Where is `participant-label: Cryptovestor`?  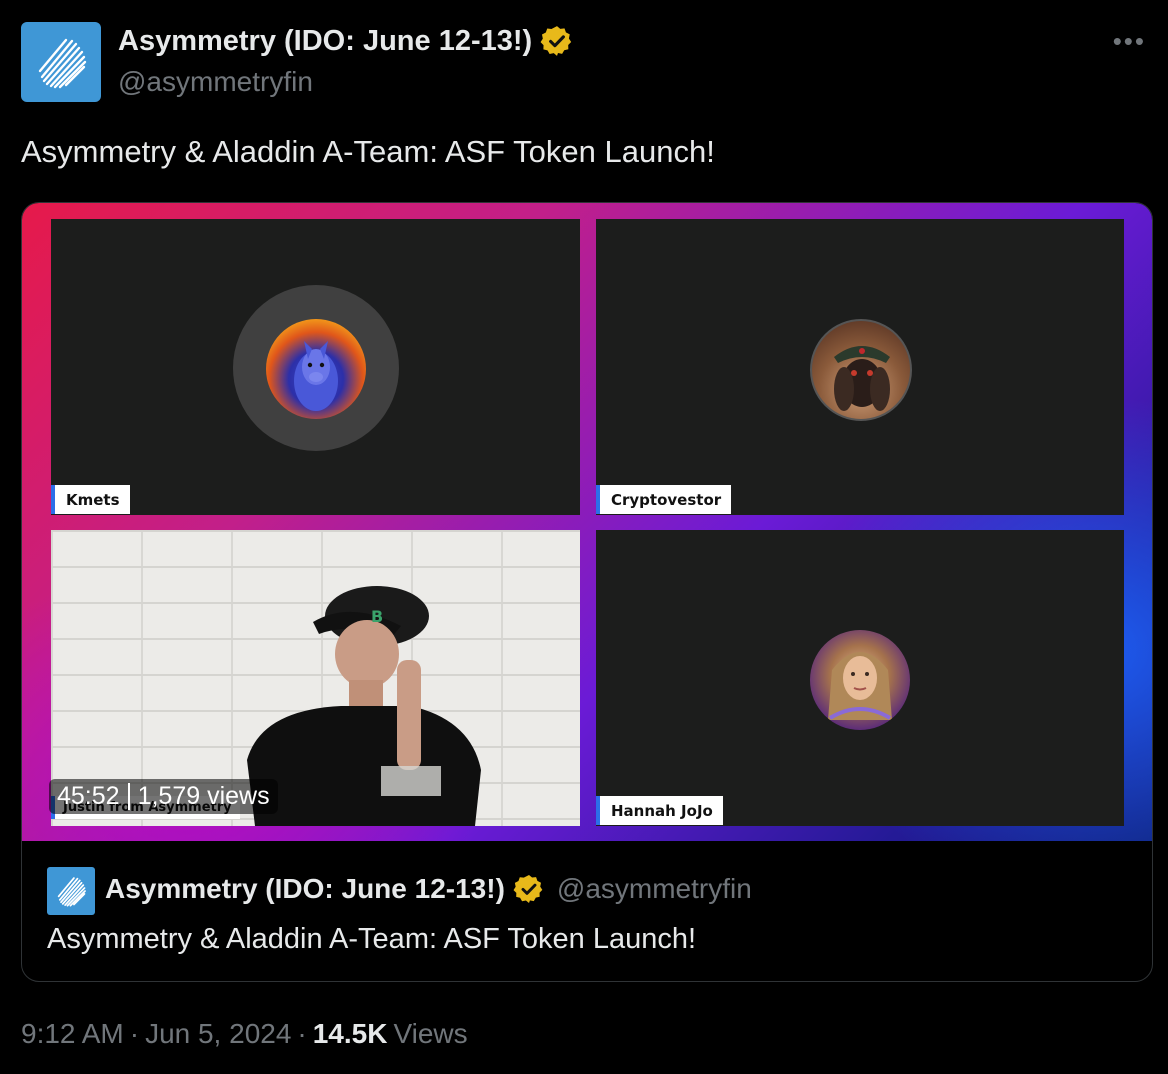 participant-label: Cryptovestor is located at coordinates (664, 499).